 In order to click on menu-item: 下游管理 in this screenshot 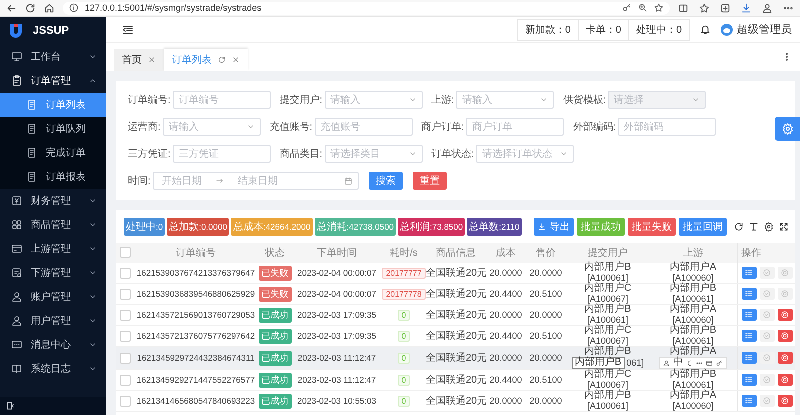, I will do `click(53, 273)`.